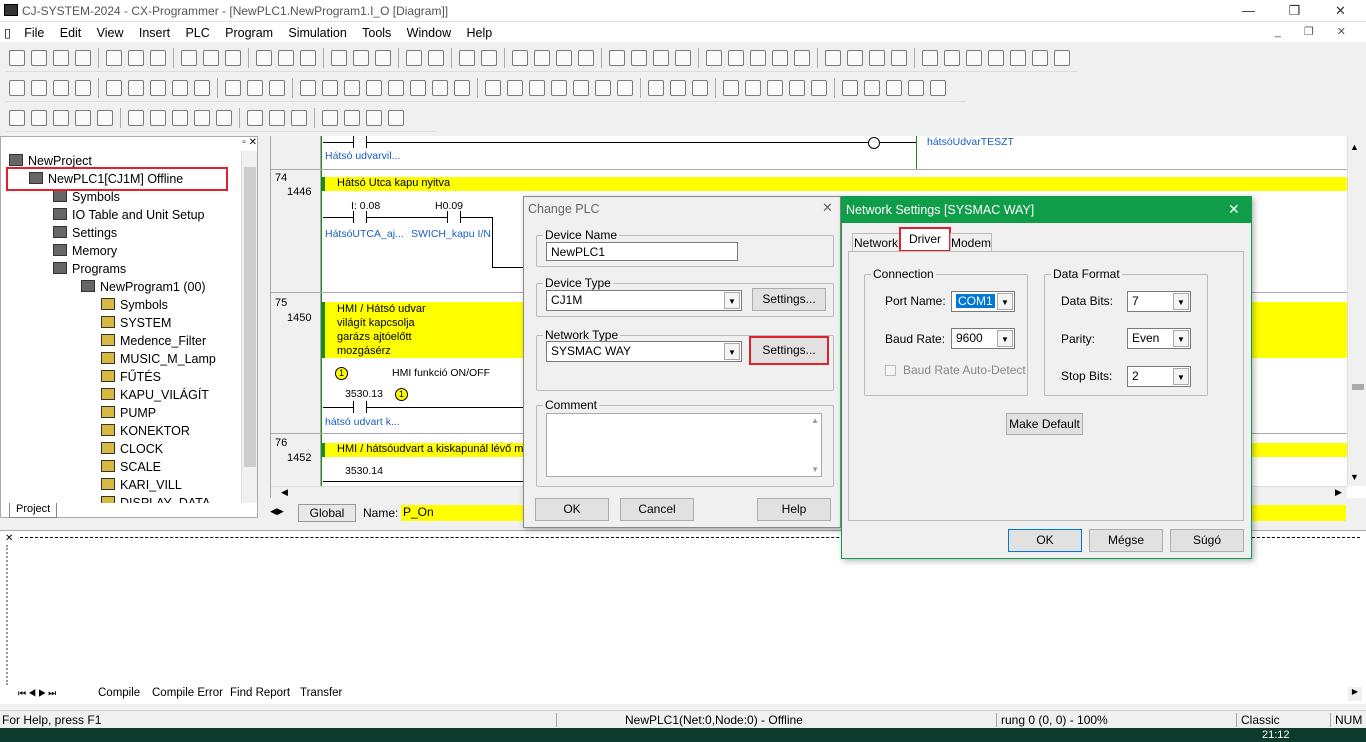 This screenshot has width=1366, height=742. What do you see at coordinates (815, 420) in the screenshot?
I see `scroll-up-icon: ▲` at bounding box center [815, 420].